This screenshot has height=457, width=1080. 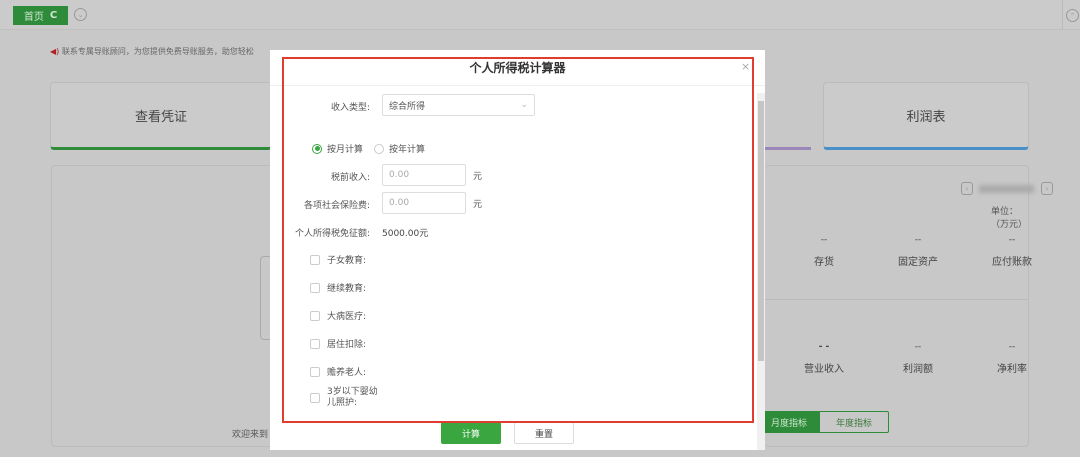 What do you see at coordinates (166, 306) in the screenshot?
I see `welcome-panel: 欢迎来到` at bounding box center [166, 306].